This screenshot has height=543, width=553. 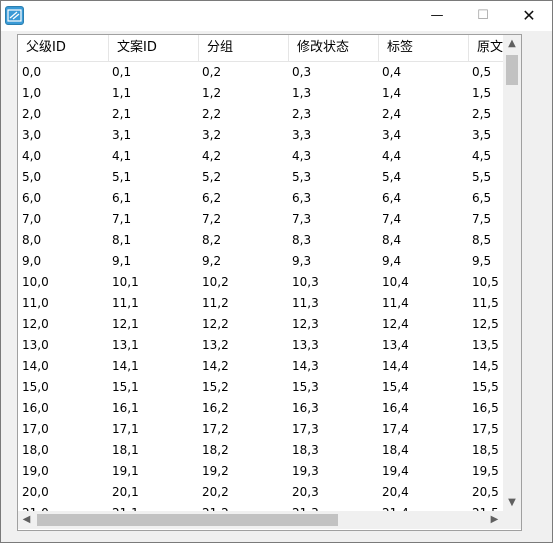 I want to click on table-row: 1,0 1,1 1,2 1,3 1,4 1,5, so click(x=260, y=93).